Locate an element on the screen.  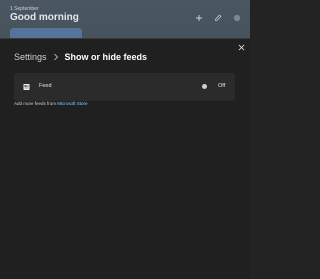
feed-row: Feed Off is located at coordinates (124, 87).